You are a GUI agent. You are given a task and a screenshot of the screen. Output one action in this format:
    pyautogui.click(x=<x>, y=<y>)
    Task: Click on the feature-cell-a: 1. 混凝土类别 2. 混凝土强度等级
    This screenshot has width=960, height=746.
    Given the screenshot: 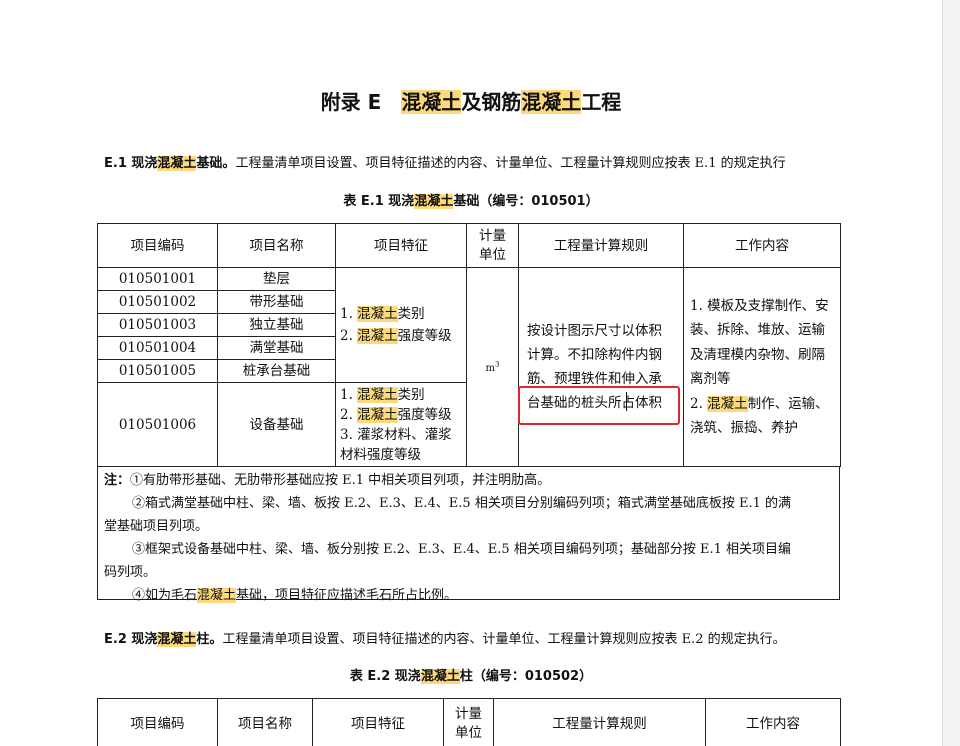 What is the action you would take?
    pyautogui.click(x=401, y=325)
    